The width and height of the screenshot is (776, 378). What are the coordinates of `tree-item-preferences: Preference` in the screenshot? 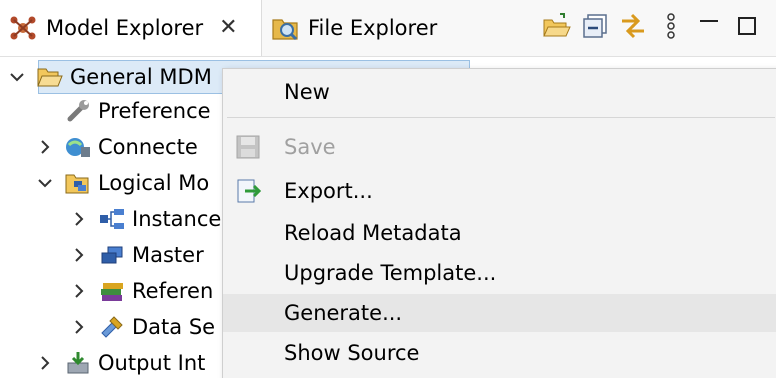 It's located at (123, 111).